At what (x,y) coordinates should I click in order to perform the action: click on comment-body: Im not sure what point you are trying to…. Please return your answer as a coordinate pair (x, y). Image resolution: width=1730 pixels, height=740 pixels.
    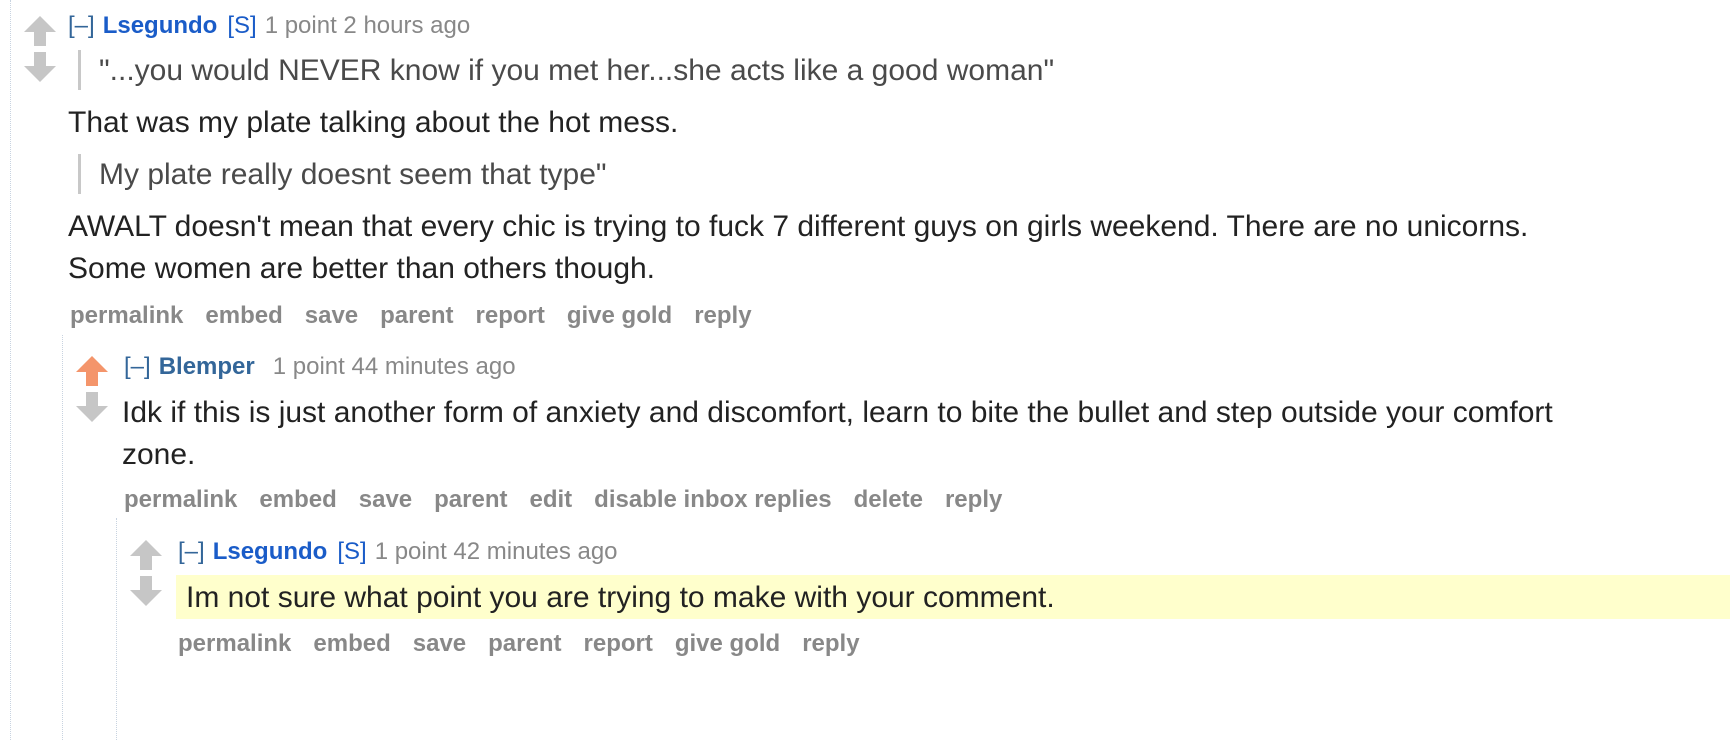
    Looking at the image, I should click on (936, 598).